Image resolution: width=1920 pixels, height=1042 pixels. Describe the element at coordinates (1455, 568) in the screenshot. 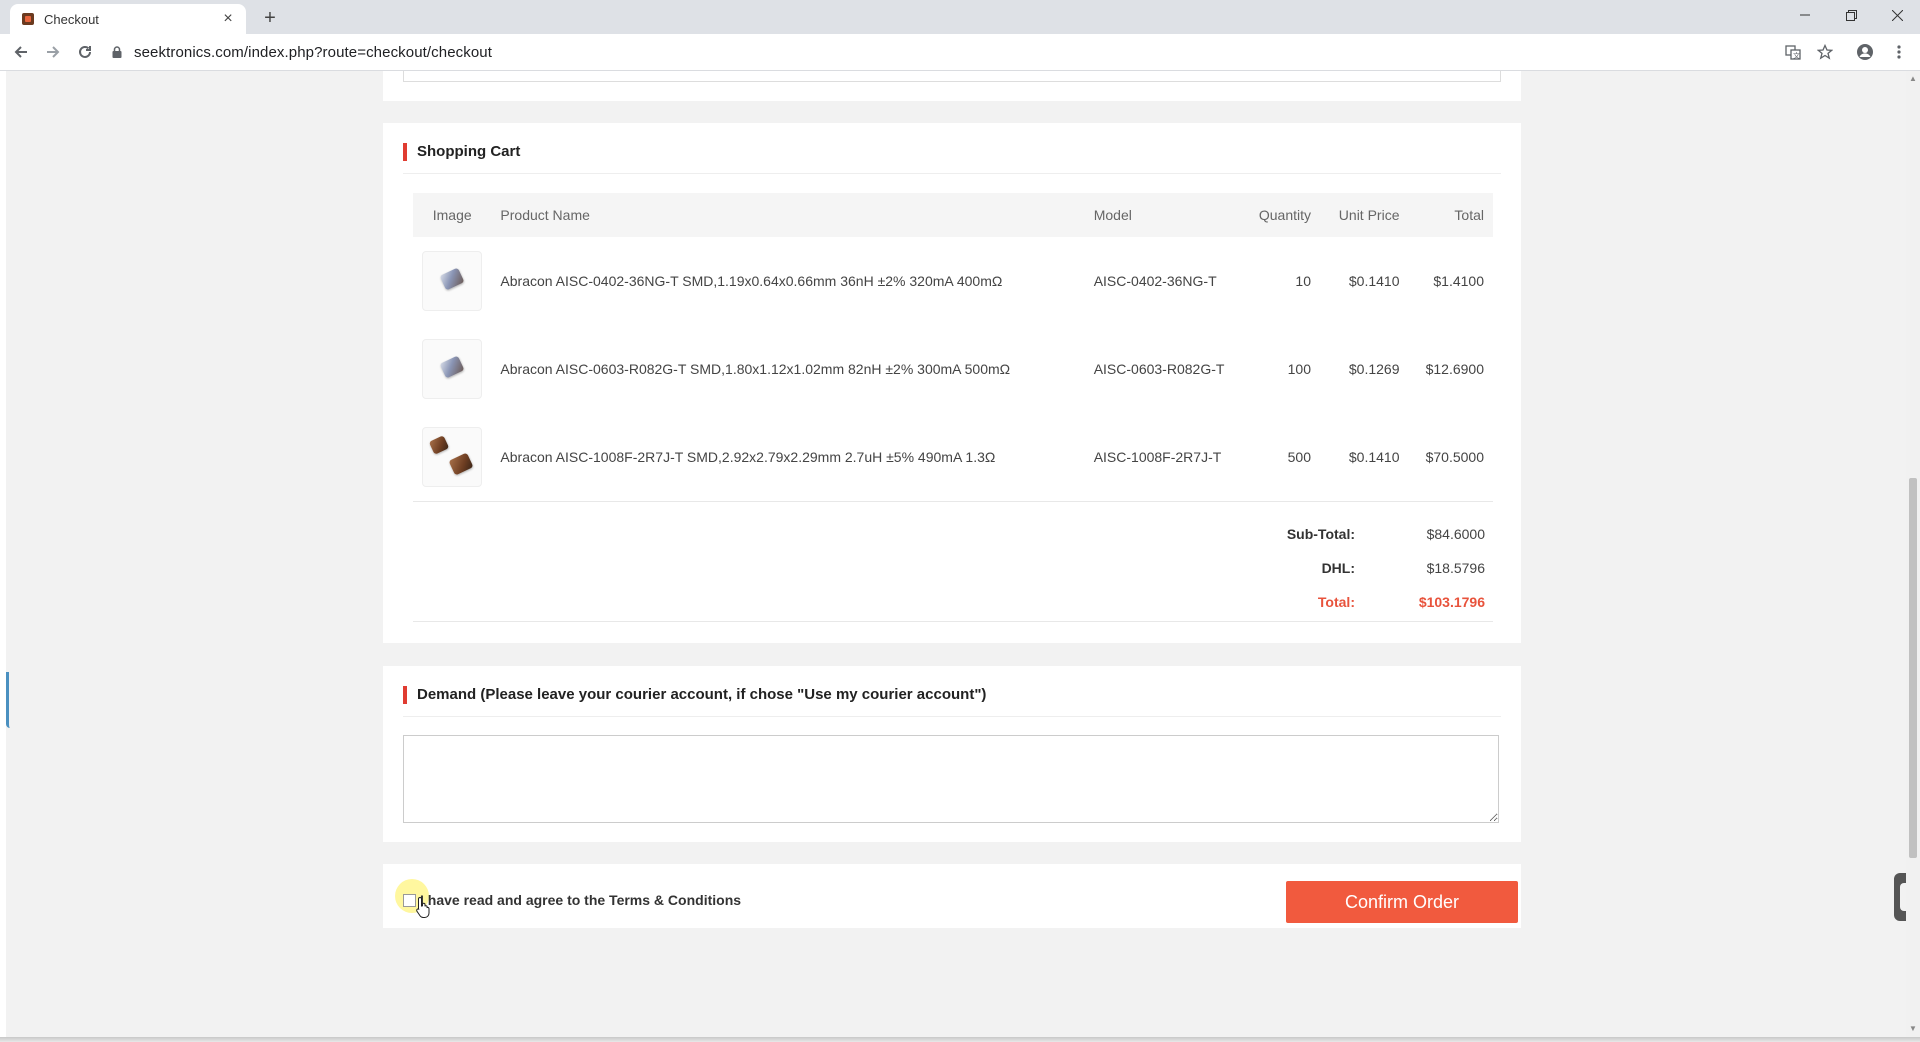

I see `shipping-value: $18.5796` at that location.